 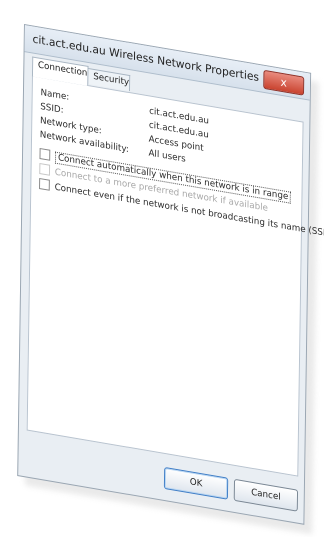 I want to click on cancel-button: Cancel, so click(x=266, y=495).